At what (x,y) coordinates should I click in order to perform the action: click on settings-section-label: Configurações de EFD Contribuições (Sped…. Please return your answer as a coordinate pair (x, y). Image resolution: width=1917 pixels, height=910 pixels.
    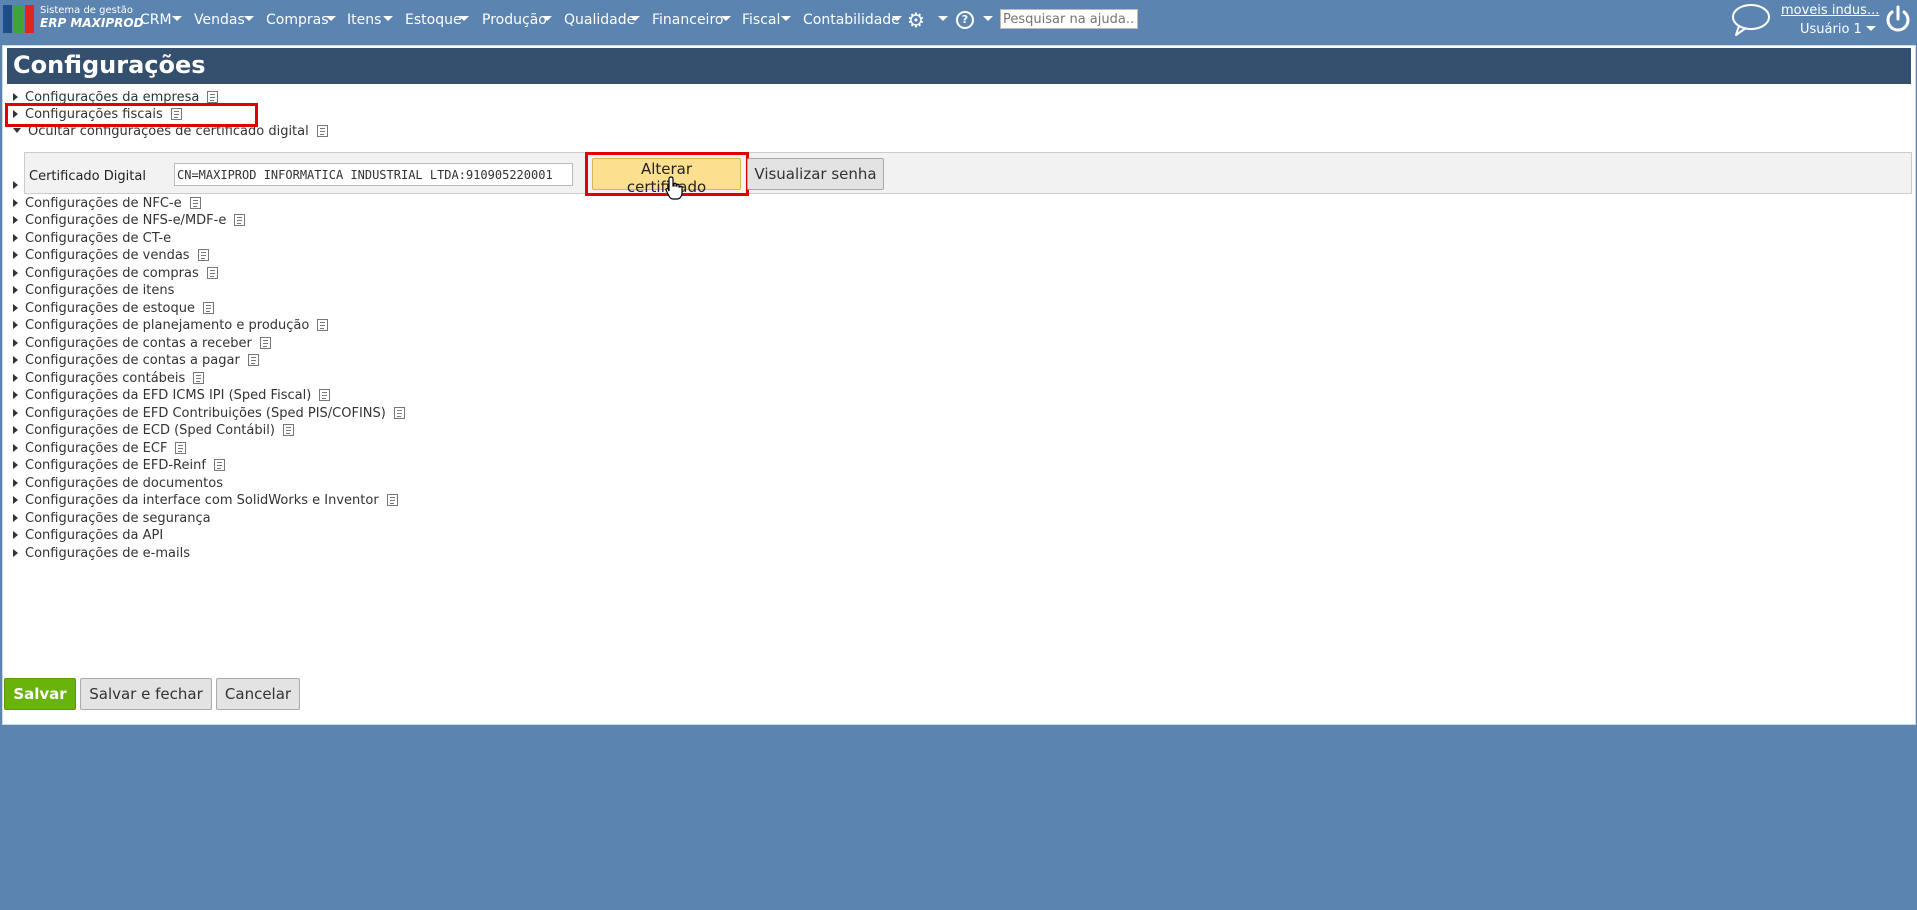
    Looking at the image, I should click on (205, 413).